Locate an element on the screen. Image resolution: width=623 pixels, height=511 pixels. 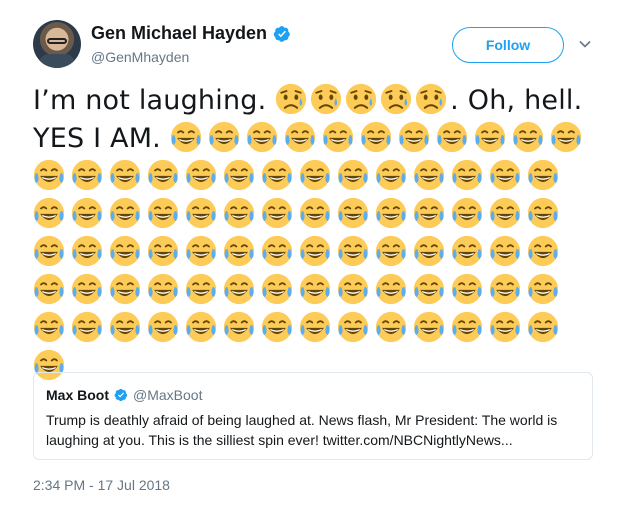
follow-button: Follow is located at coordinates (508, 45).